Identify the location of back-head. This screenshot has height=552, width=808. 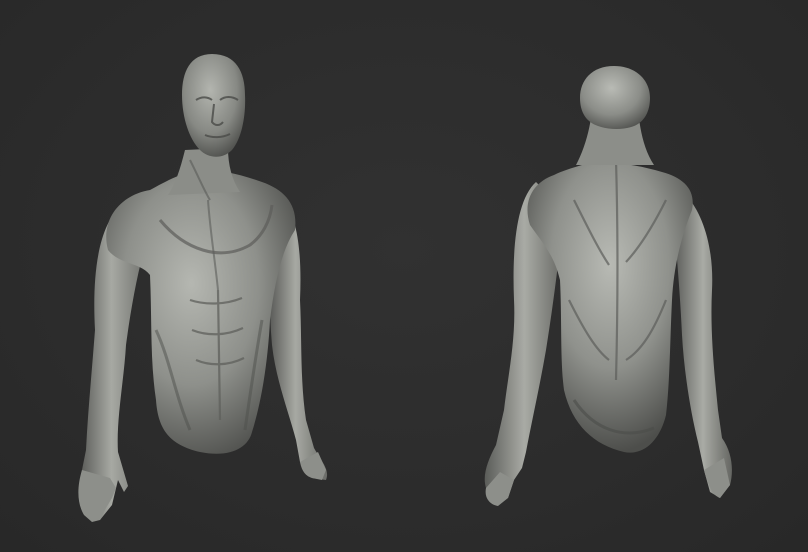
(615, 97).